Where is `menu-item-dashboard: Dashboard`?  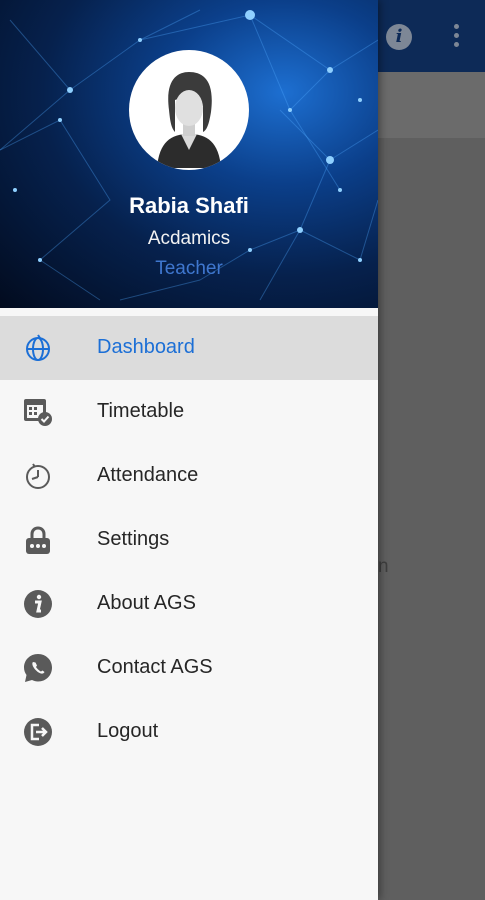 menu-item-dashboard: Dashboard is located at coordinates (189, 348).